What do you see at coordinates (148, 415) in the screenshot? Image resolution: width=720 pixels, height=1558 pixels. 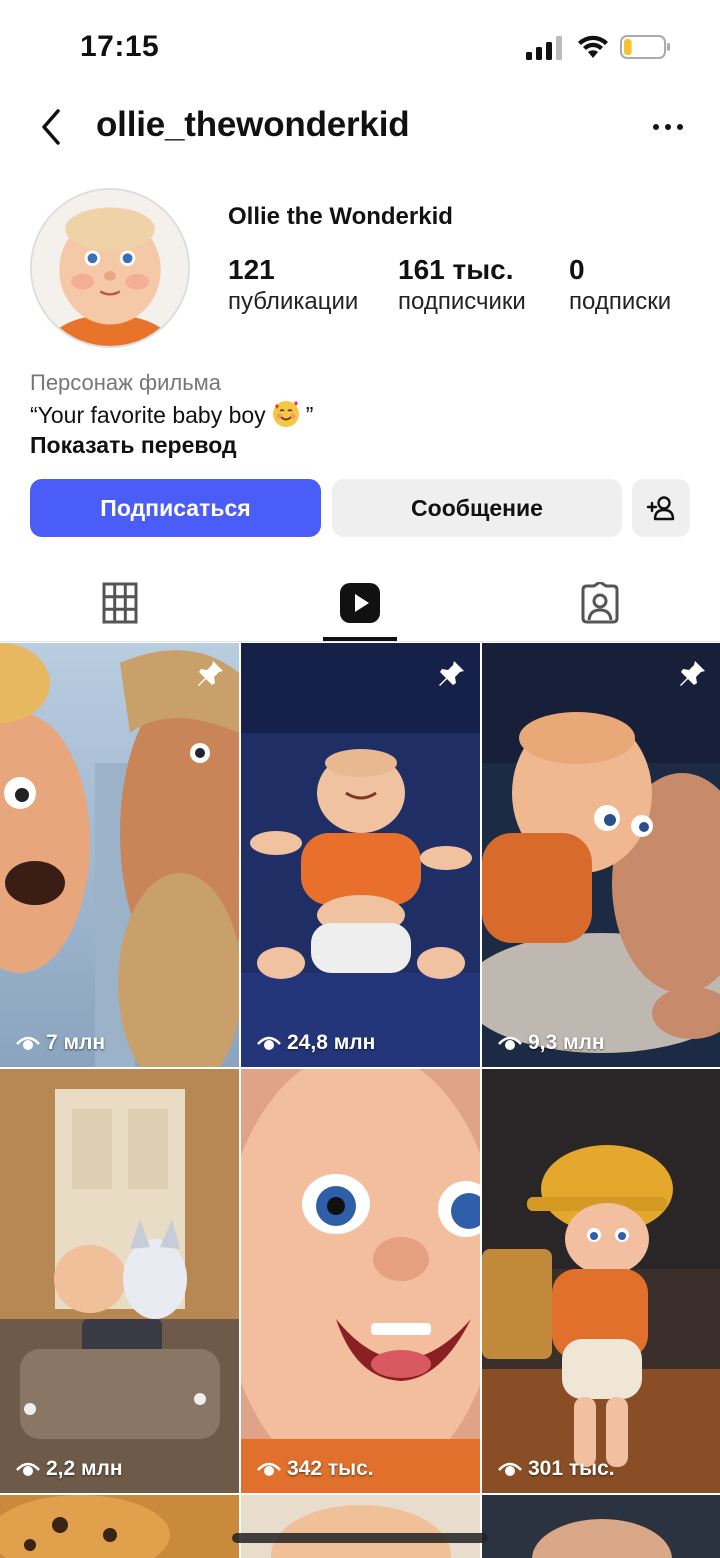 I see `bio-text-start: “Your favorite baby boy` at bounding box center [148, 415].